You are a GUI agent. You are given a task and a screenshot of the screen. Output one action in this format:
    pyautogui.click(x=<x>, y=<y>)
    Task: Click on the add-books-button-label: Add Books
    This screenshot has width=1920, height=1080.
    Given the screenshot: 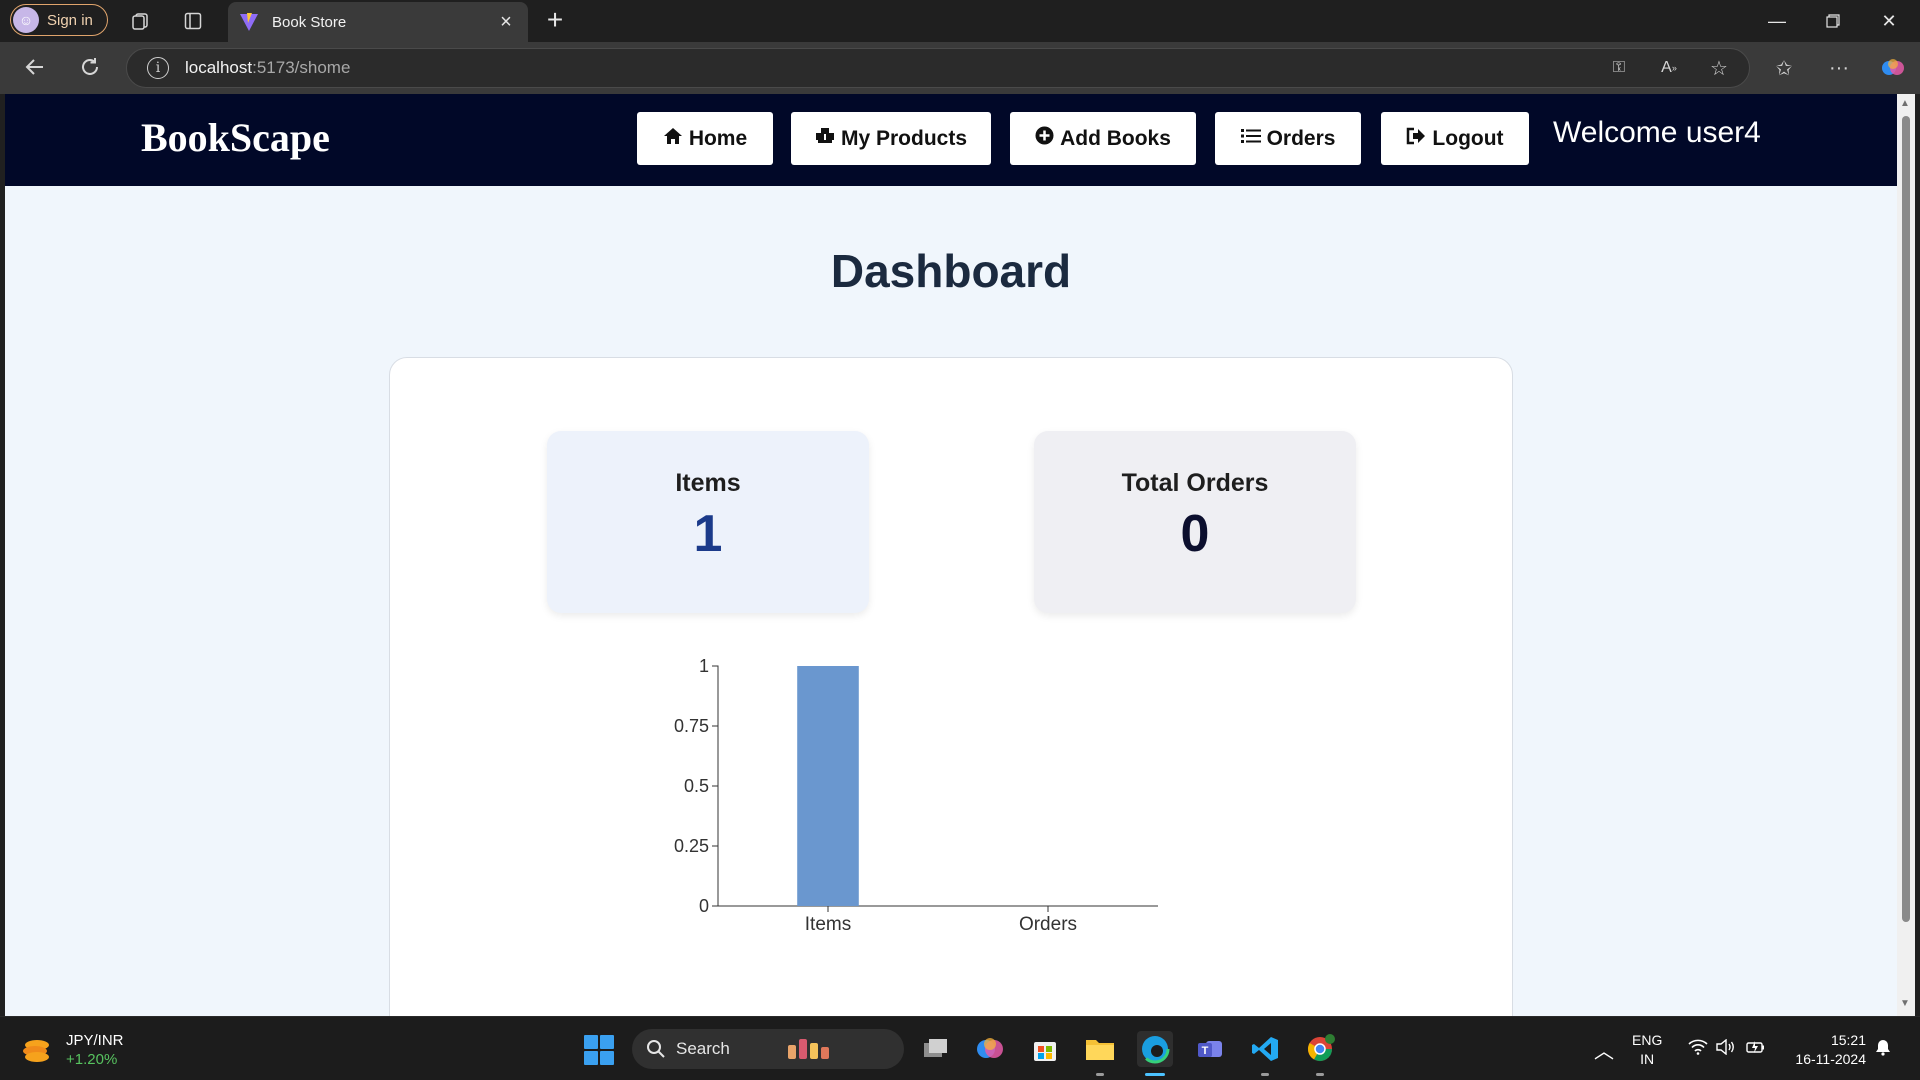 What is the action you would take?
    pyautogui.click(x=1115, y=138)
    